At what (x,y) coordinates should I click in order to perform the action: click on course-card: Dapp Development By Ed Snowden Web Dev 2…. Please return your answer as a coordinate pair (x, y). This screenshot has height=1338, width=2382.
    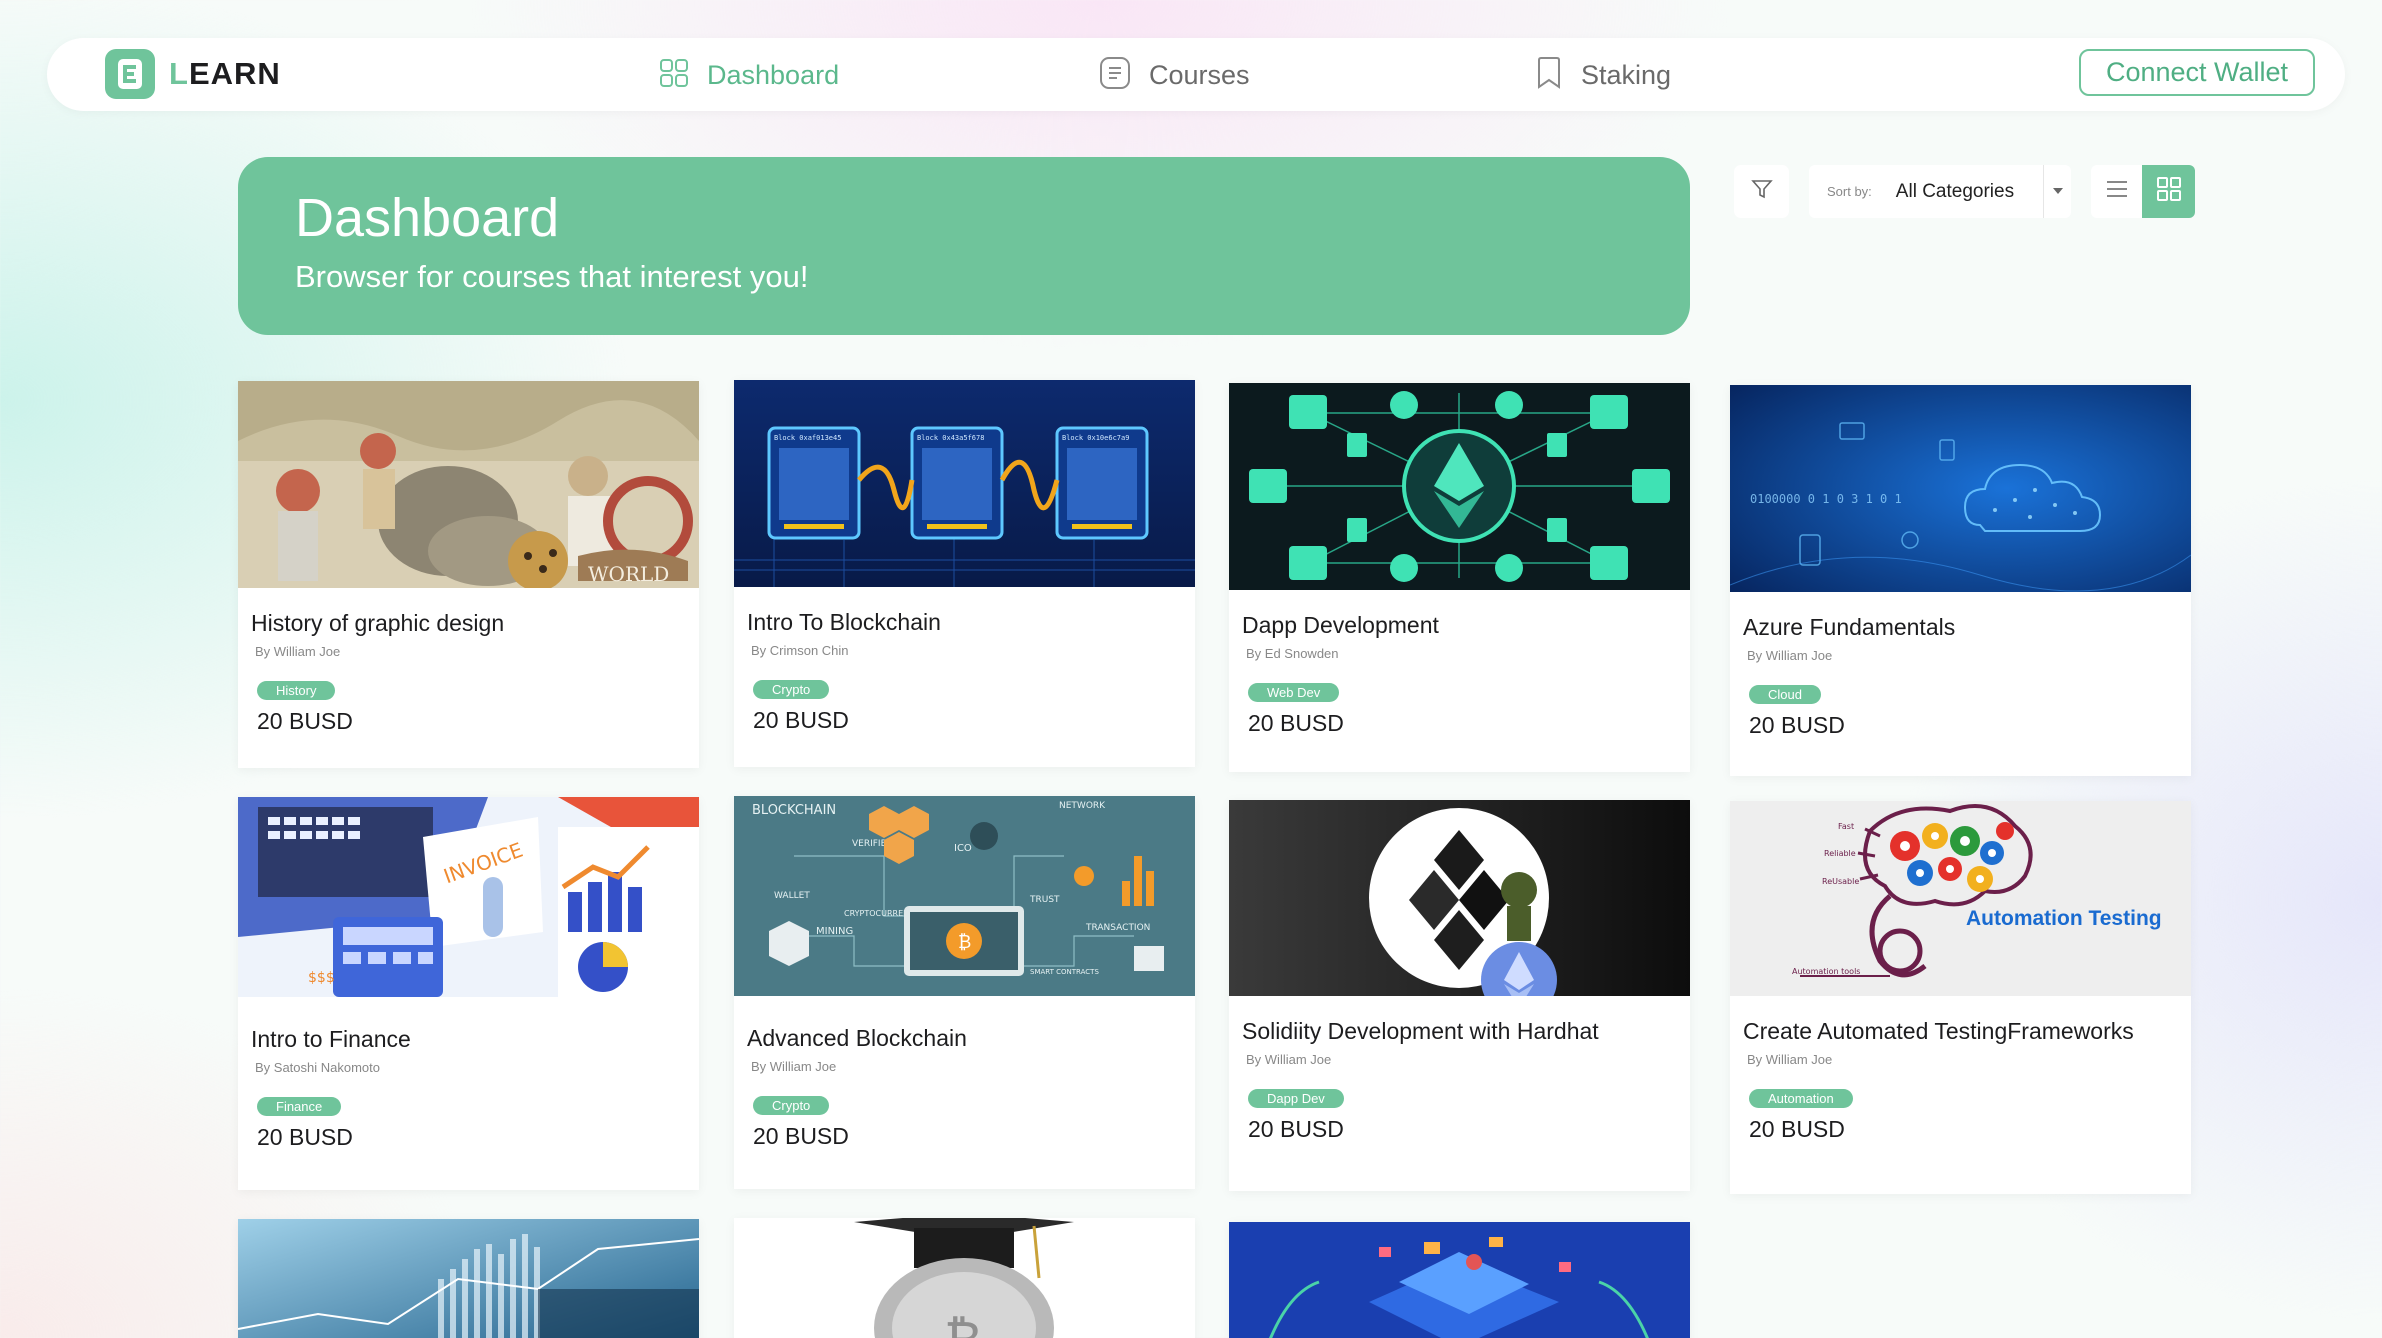
    Looking at the image, I should click on (1459, 577).